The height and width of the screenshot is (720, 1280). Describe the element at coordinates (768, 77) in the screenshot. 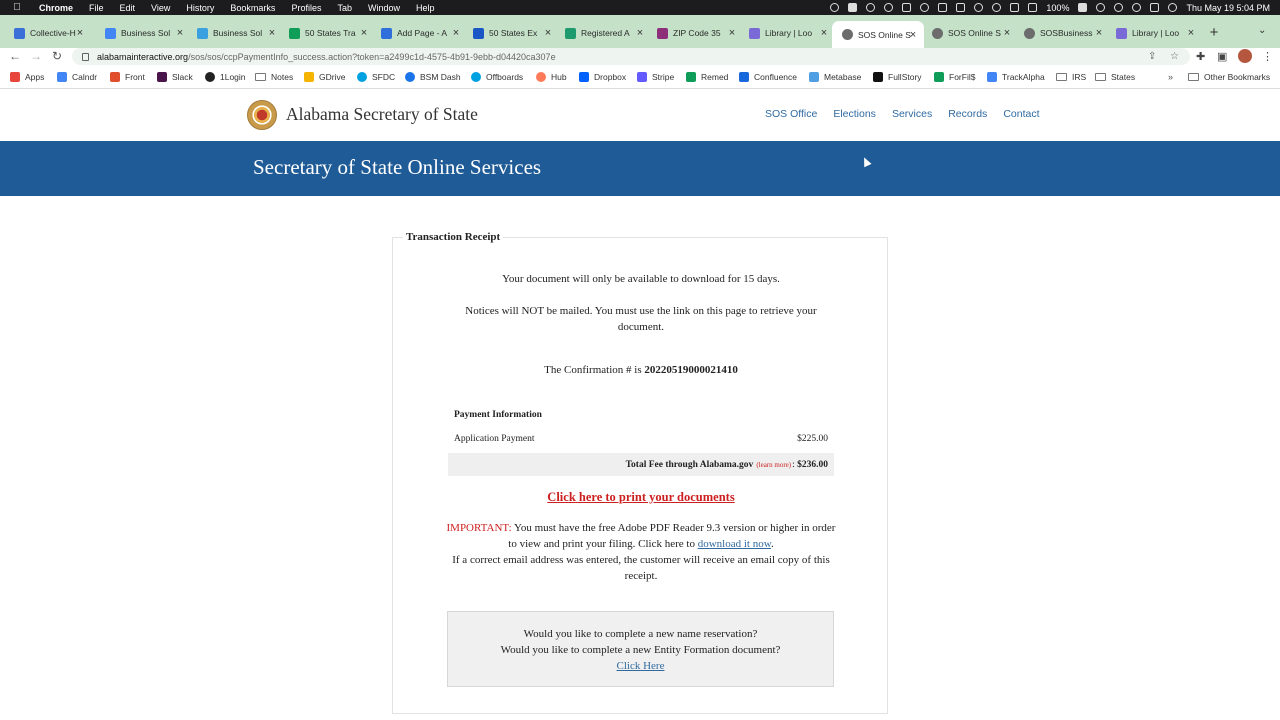

I see `bookmark-confluence: Confluence` at that location.